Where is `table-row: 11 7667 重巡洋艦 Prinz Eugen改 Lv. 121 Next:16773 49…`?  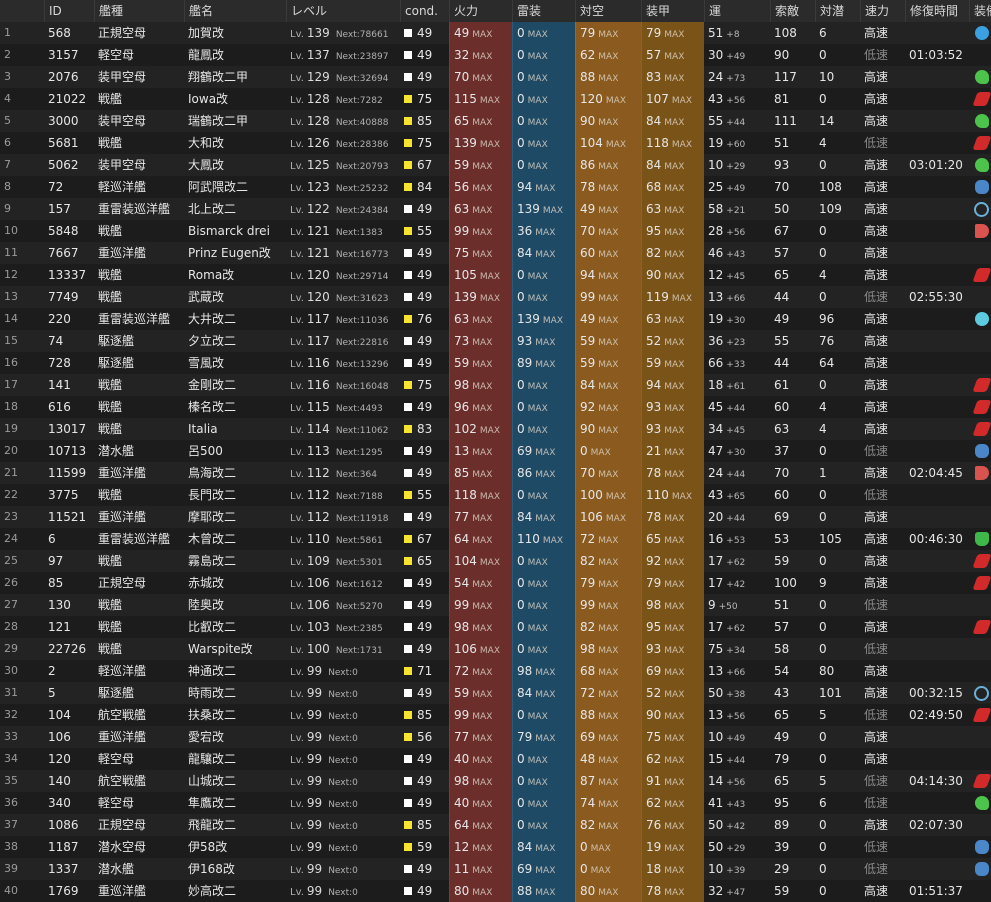 table-row: 11 7667 重巡洋艦 Prinz Eugen改 Lv. 121 Next:16773 49… is located at coordinates (495, 253).